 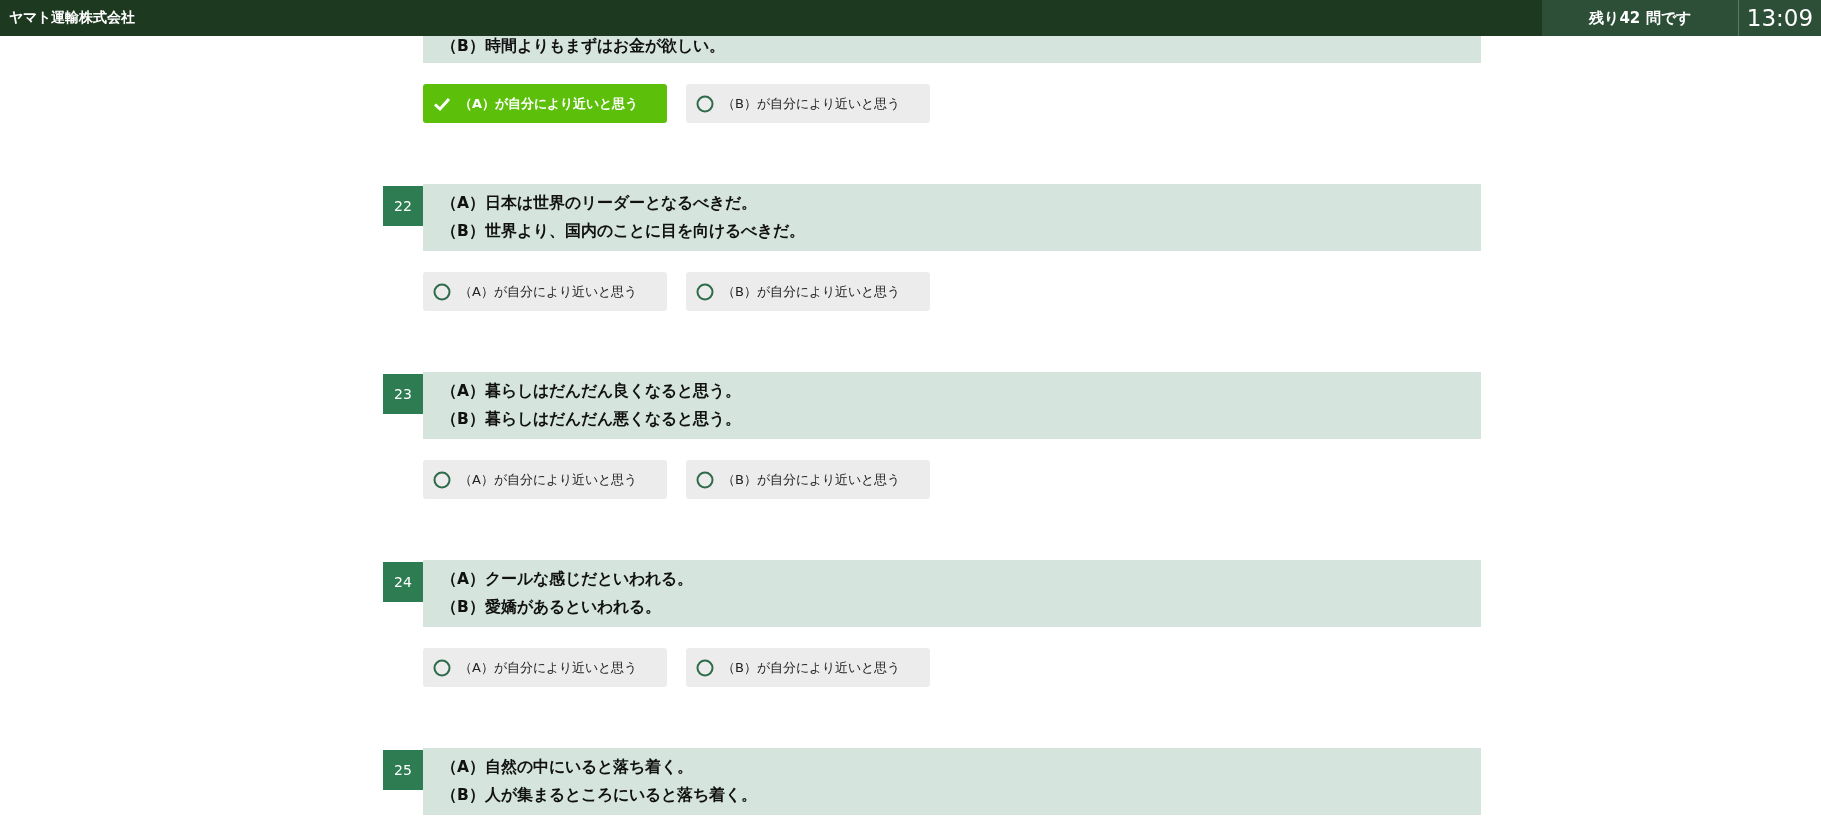 I want to click on statement-text: （B）人が集まるところにいると落ち着く。, so click(x=599, y=795).